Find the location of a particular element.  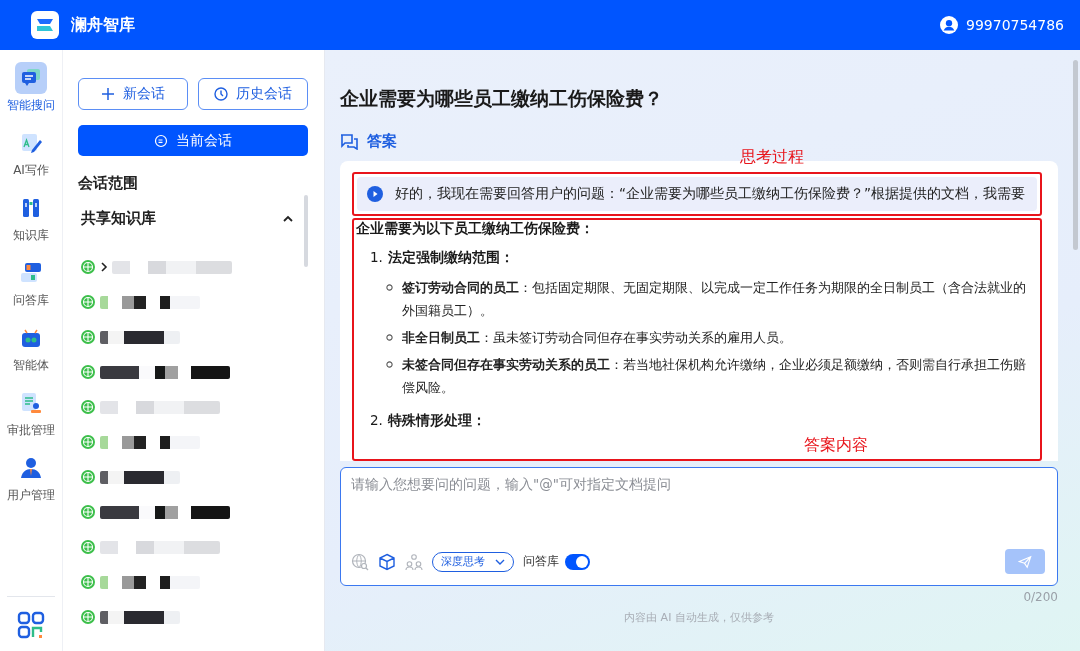

mode-dropdown: 深度思考 is located at coordinates (473, 561).